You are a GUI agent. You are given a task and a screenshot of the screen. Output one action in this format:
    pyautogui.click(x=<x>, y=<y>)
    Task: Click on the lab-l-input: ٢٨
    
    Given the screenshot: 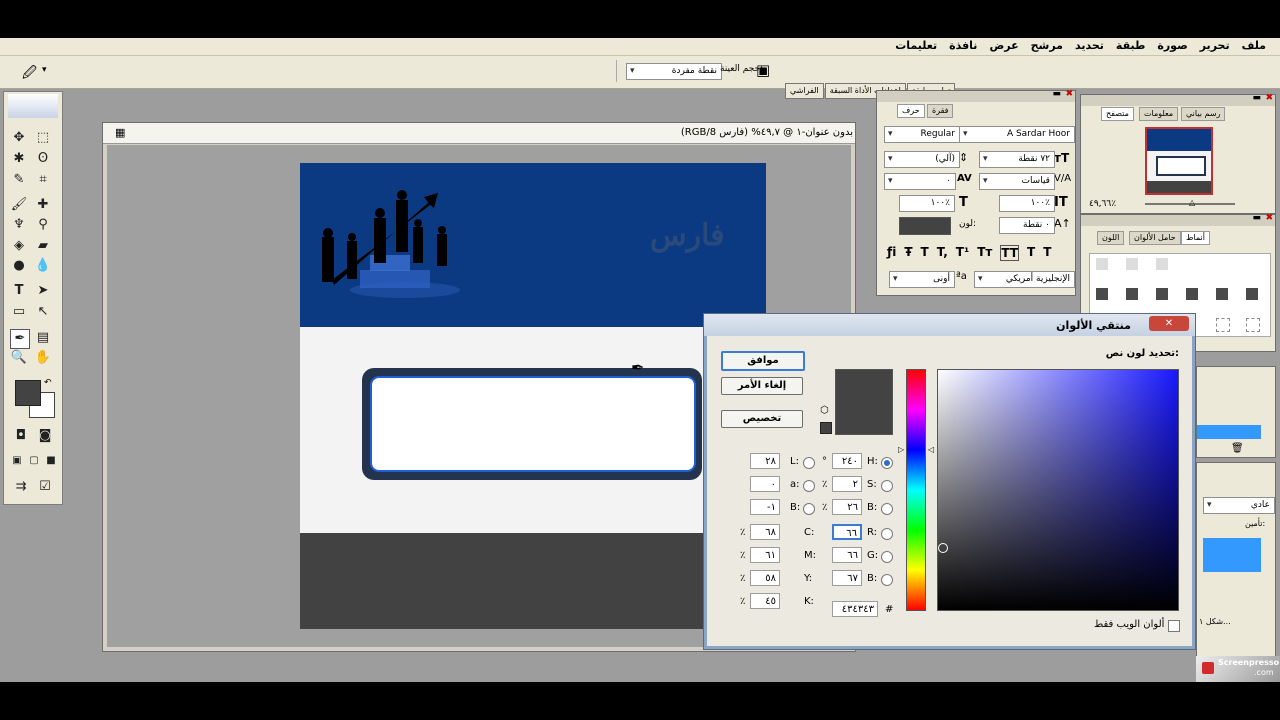 What is the action you would take?
    pyautogui.click(x=765, y=461)
    